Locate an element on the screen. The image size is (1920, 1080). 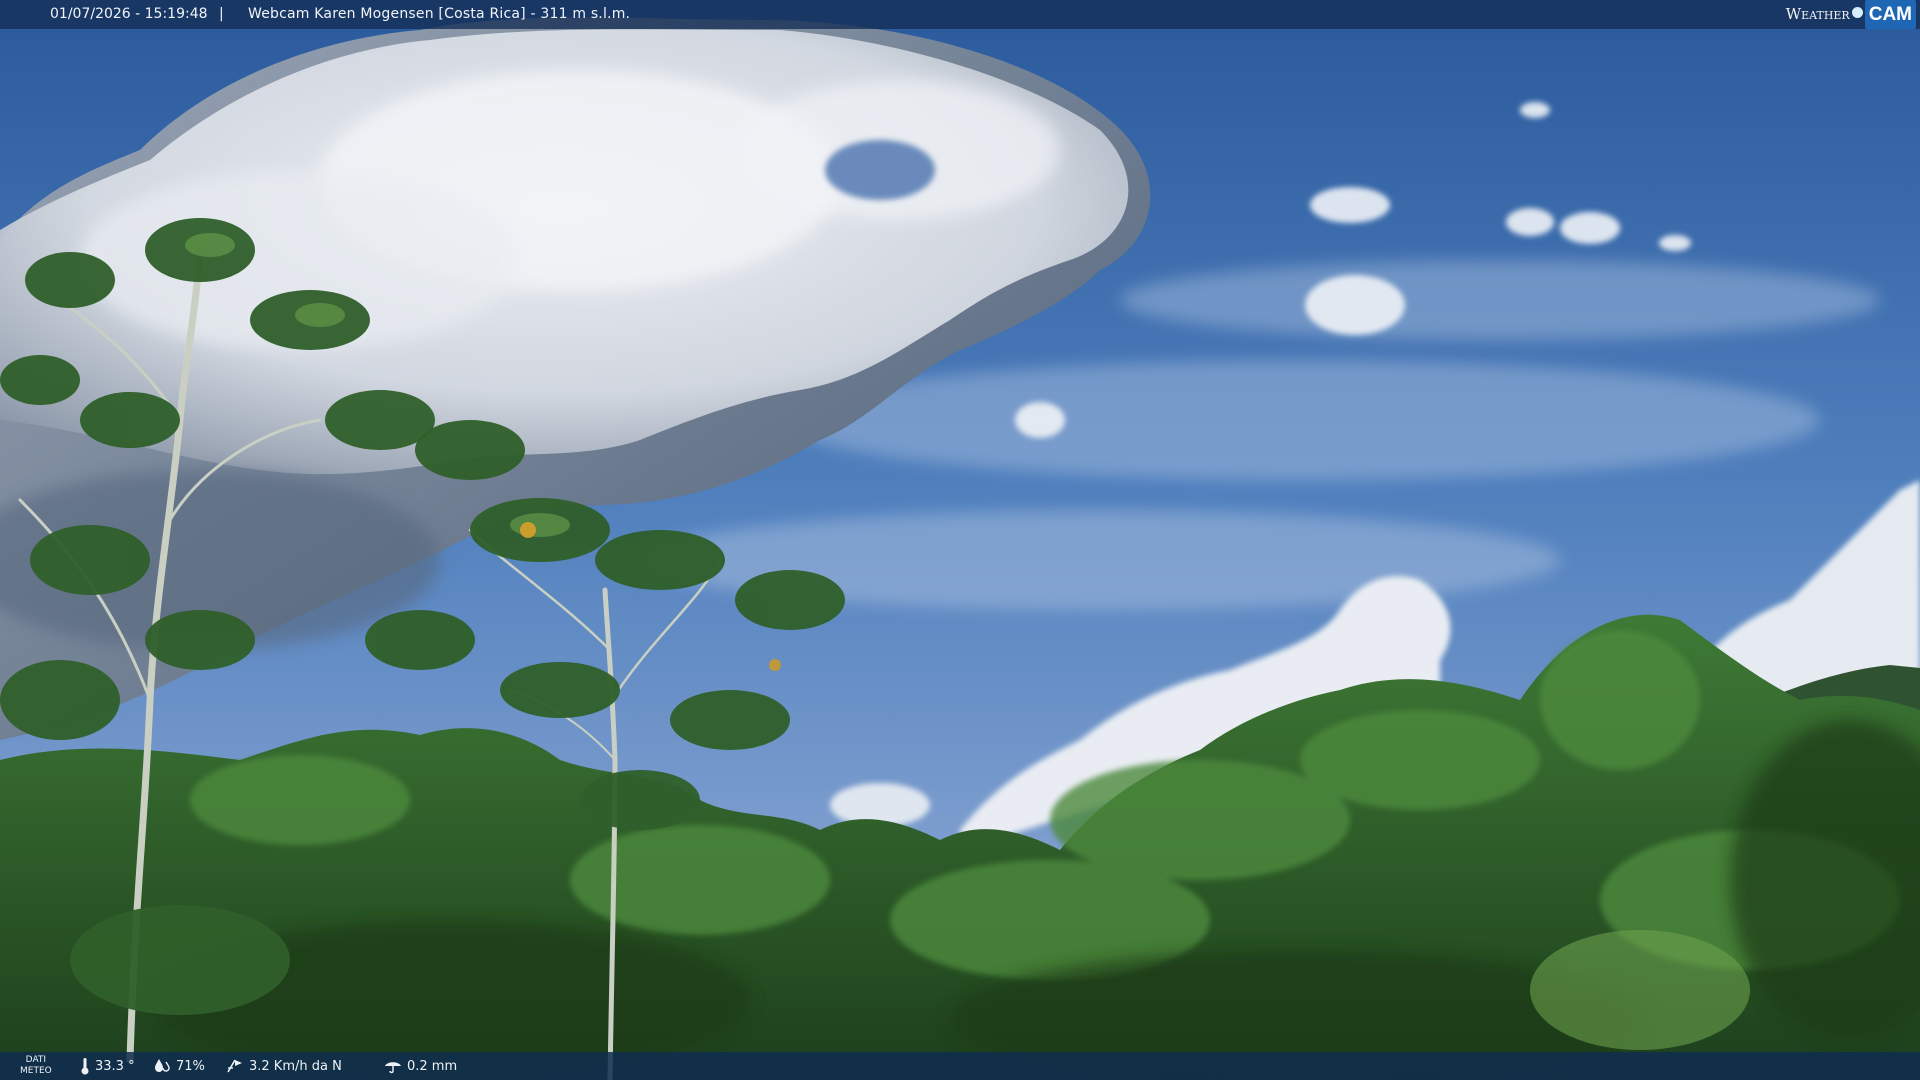
thermometer-icon is located at coordinates (85, 1066).